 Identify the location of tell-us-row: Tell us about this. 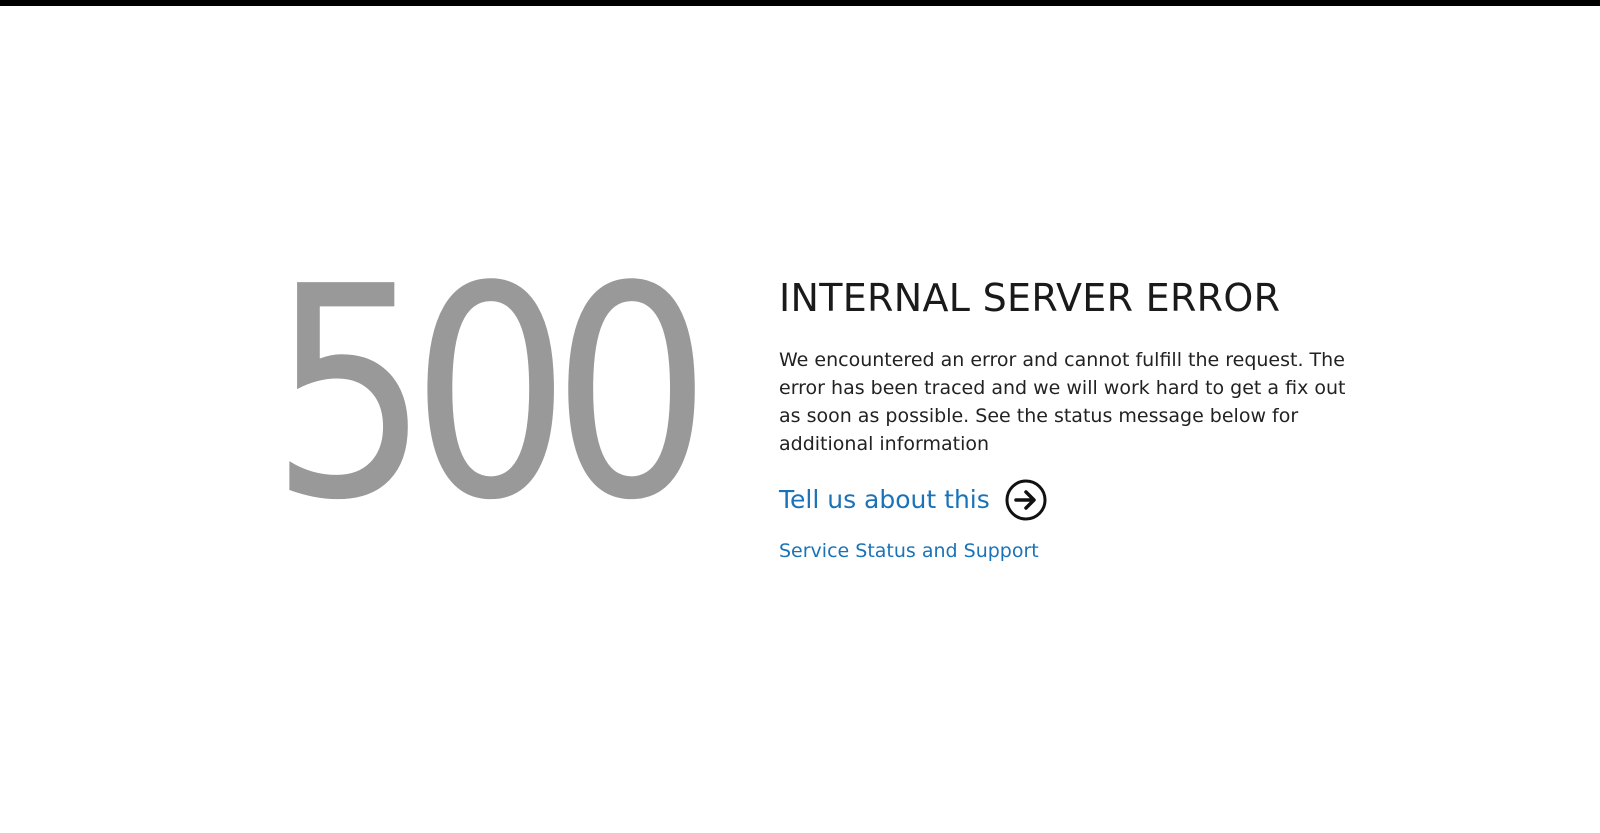
(1069, 500).